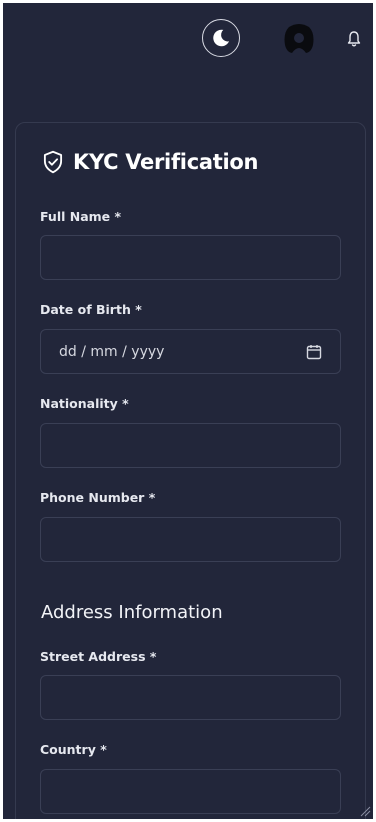 This screenshot has height=822, width=376. What do you see at coordinates (91, 309) in the screenshot?
I see `date-of-birth-label: Date of Birth *` at bounding box center [91, 309].